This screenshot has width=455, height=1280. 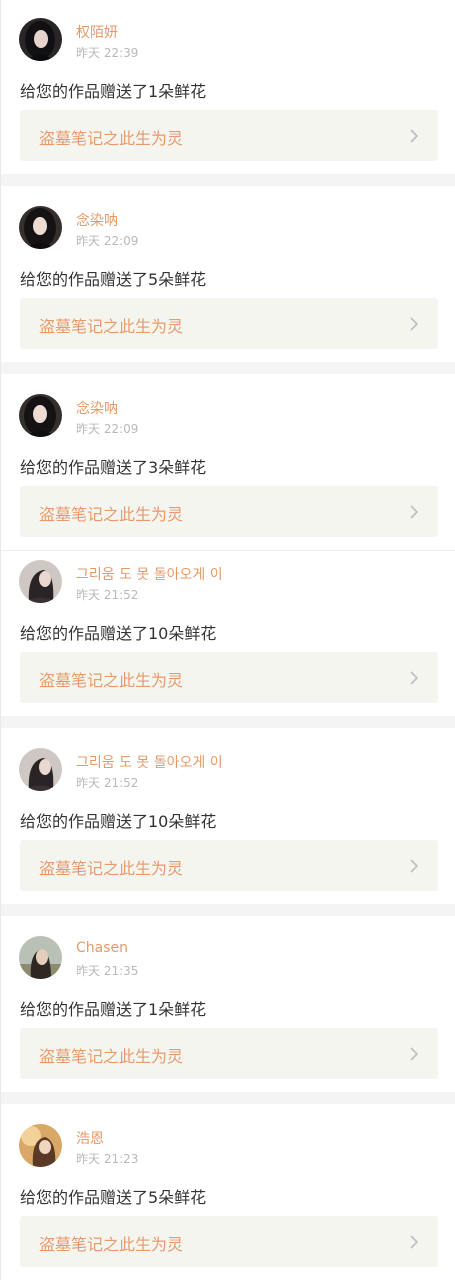 I want to click on notification-item: Chasen 昨天 21:35 给您的作品赠送了1朵鲜花 盗墓笔记之此生为灵, so click(x=228, y=1004).